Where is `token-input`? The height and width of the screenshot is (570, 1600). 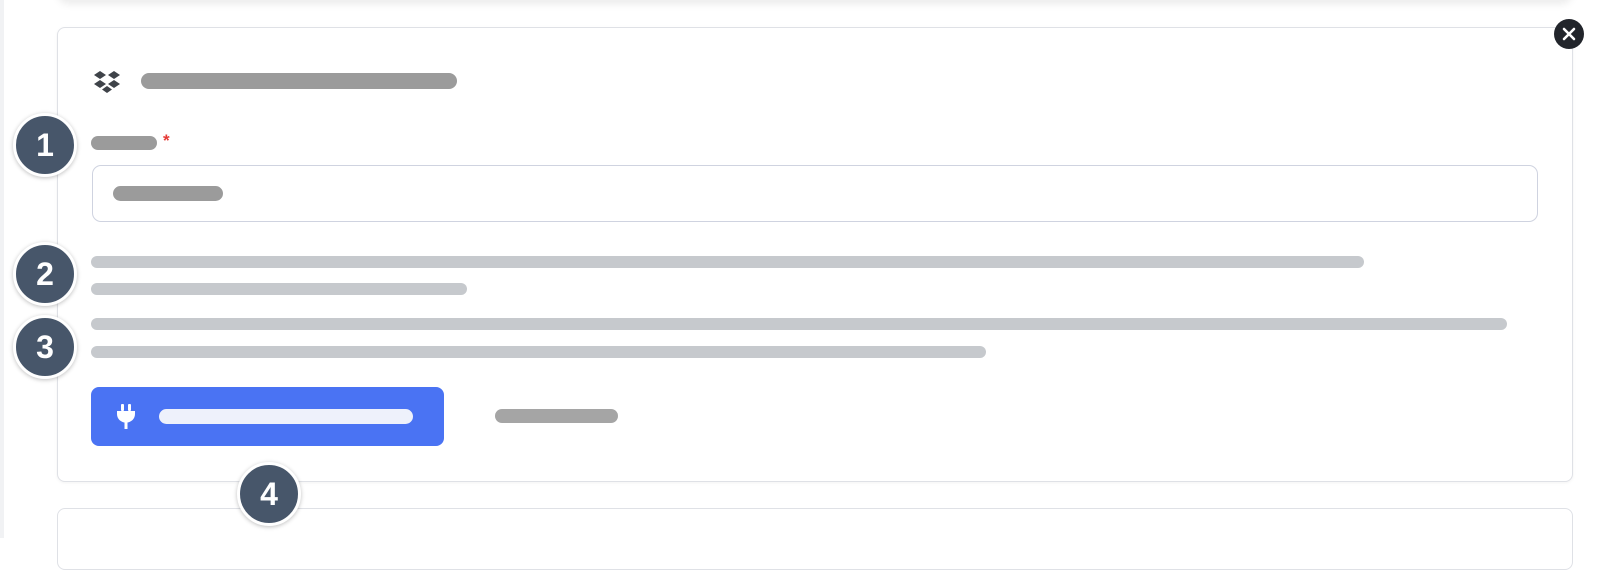
token-input is located at coordinates (815, 193).